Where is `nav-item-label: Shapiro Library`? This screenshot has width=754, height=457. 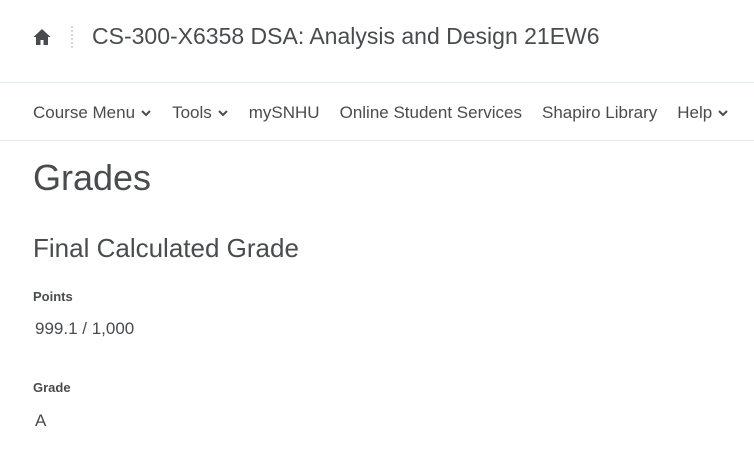
nav-item-label: Shapiro Library is located at coordinates (599, 112).